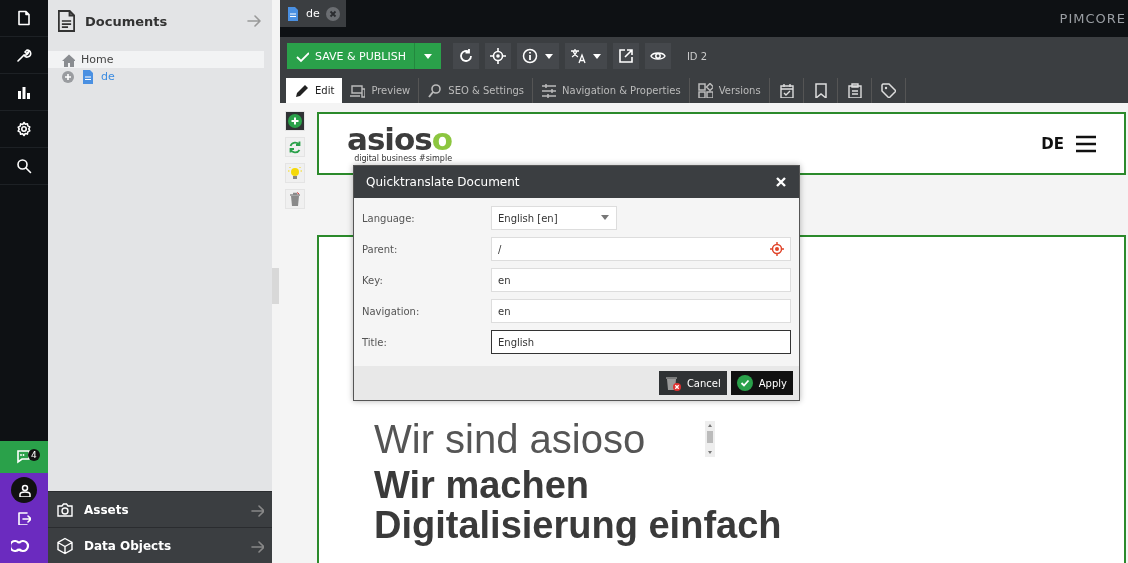 Image resolution: width=1128 pixels, height=563 pixels. What do you see at coordinates (24, 129) in the screenshot?
I see `settings-icon` at bounding box center [24, 129].